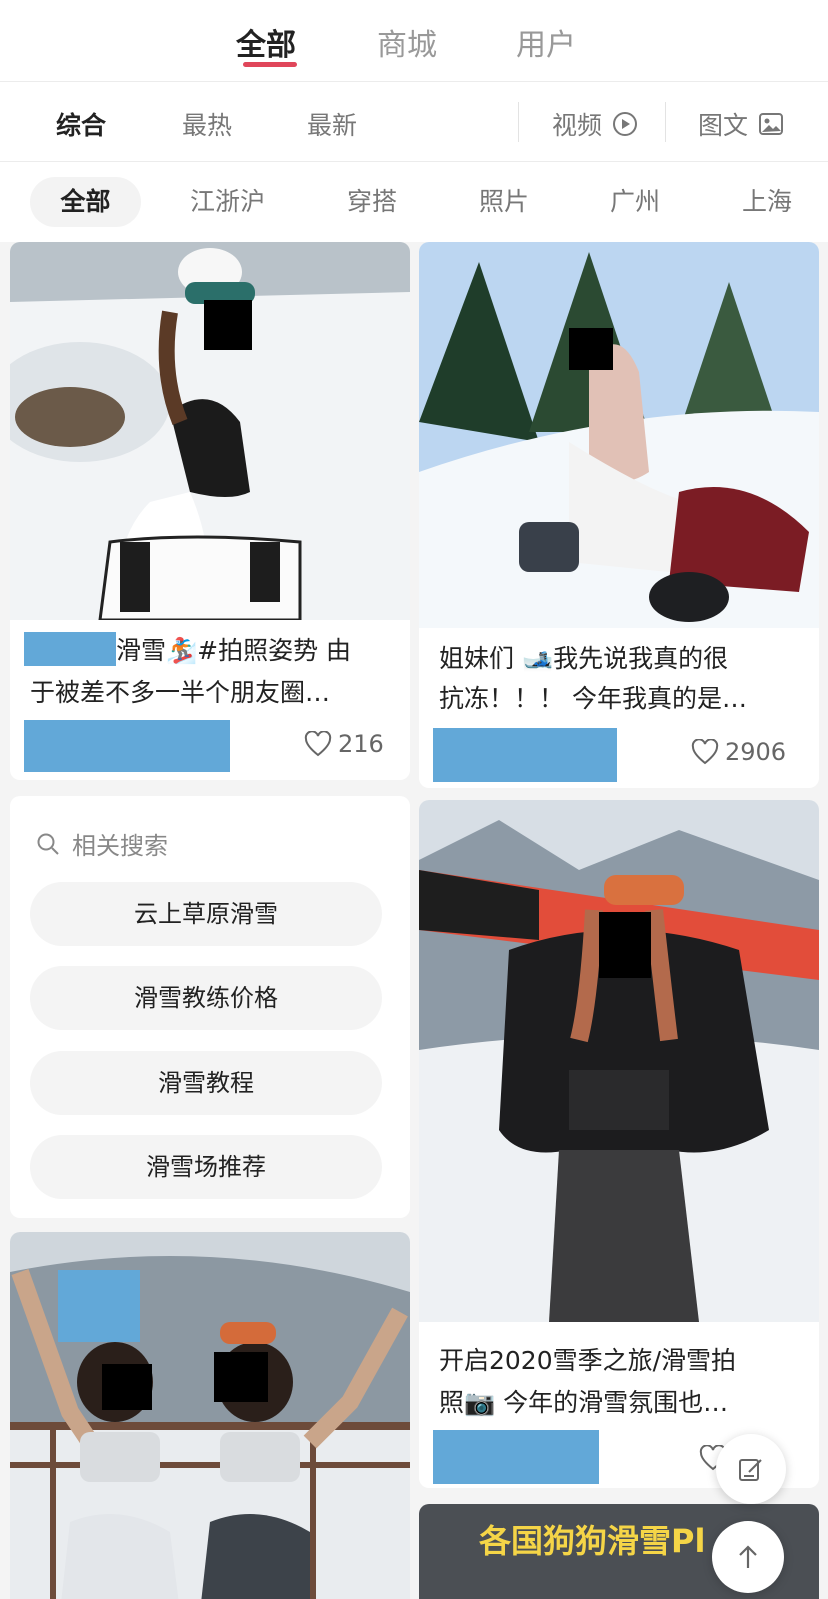  I want to click on compose-button, so click(751, 1469).